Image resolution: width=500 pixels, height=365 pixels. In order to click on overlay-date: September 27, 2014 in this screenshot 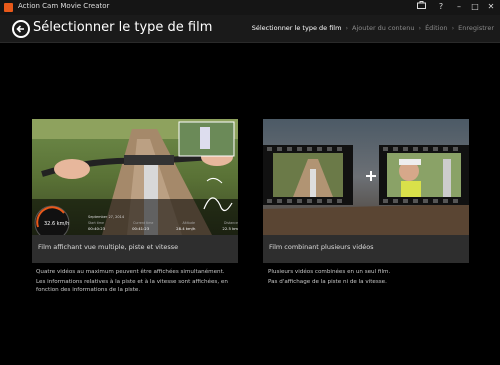, I will do `click(106, 217)`.